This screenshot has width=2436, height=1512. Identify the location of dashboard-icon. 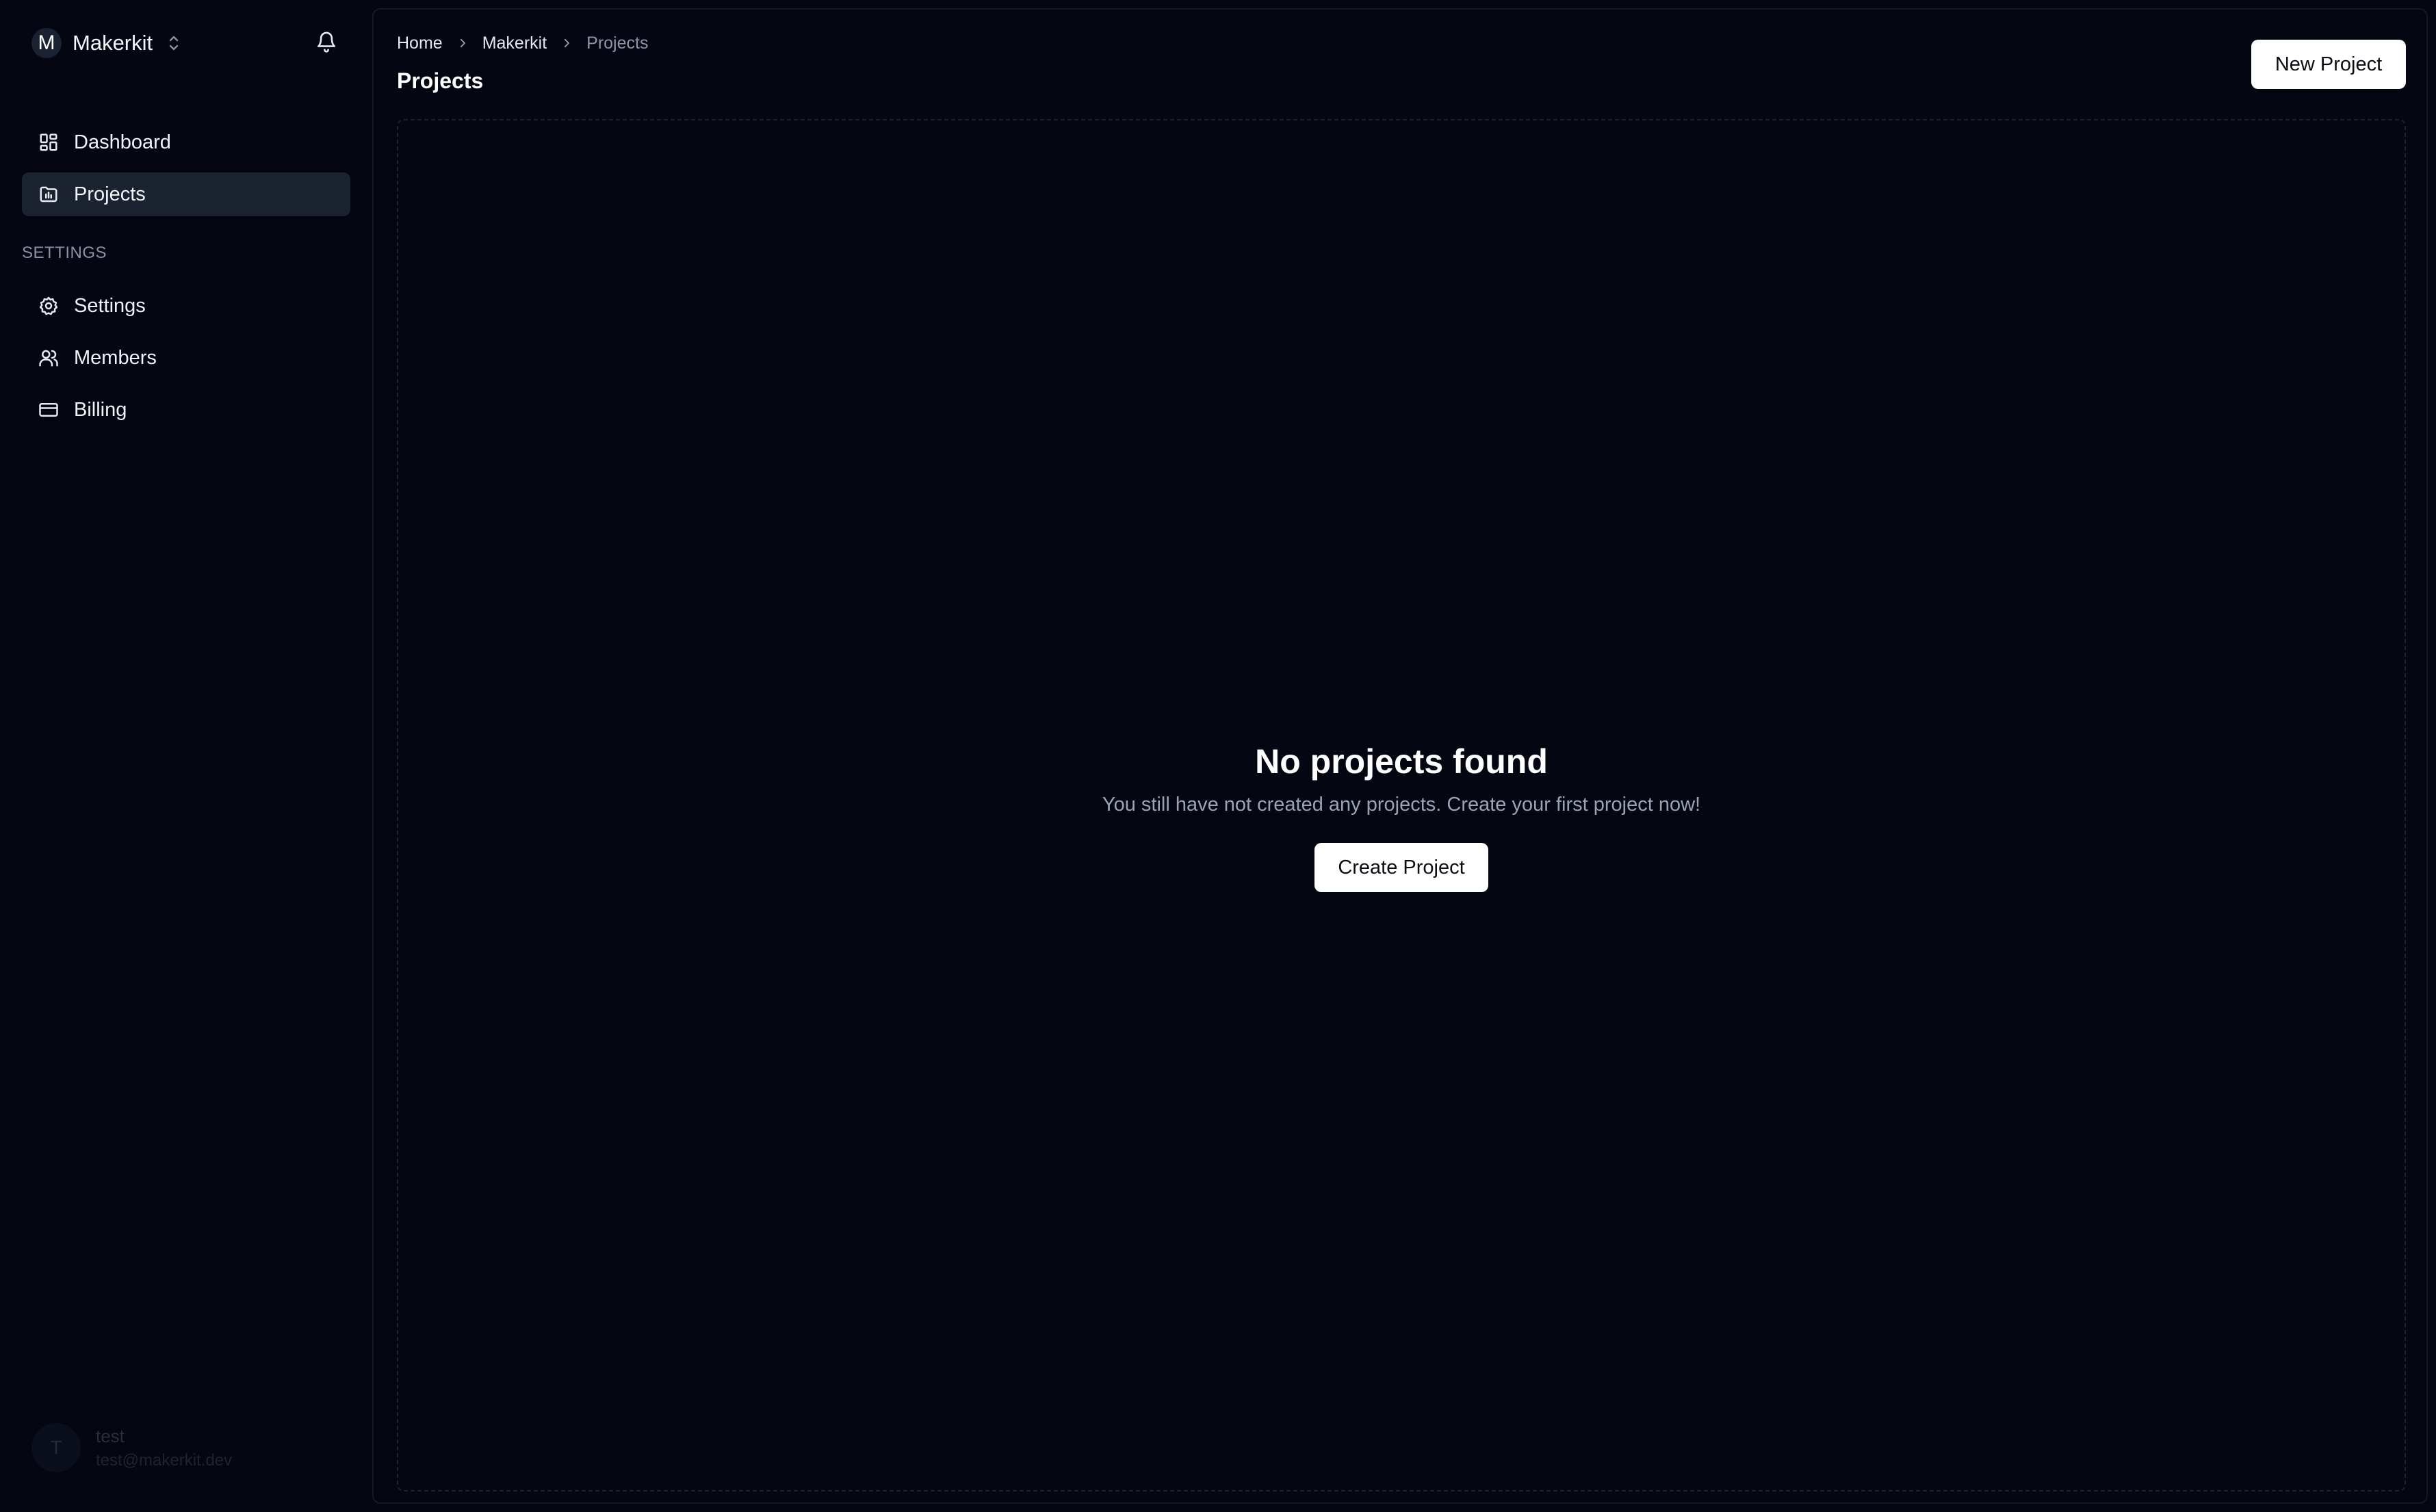
(48, 142).